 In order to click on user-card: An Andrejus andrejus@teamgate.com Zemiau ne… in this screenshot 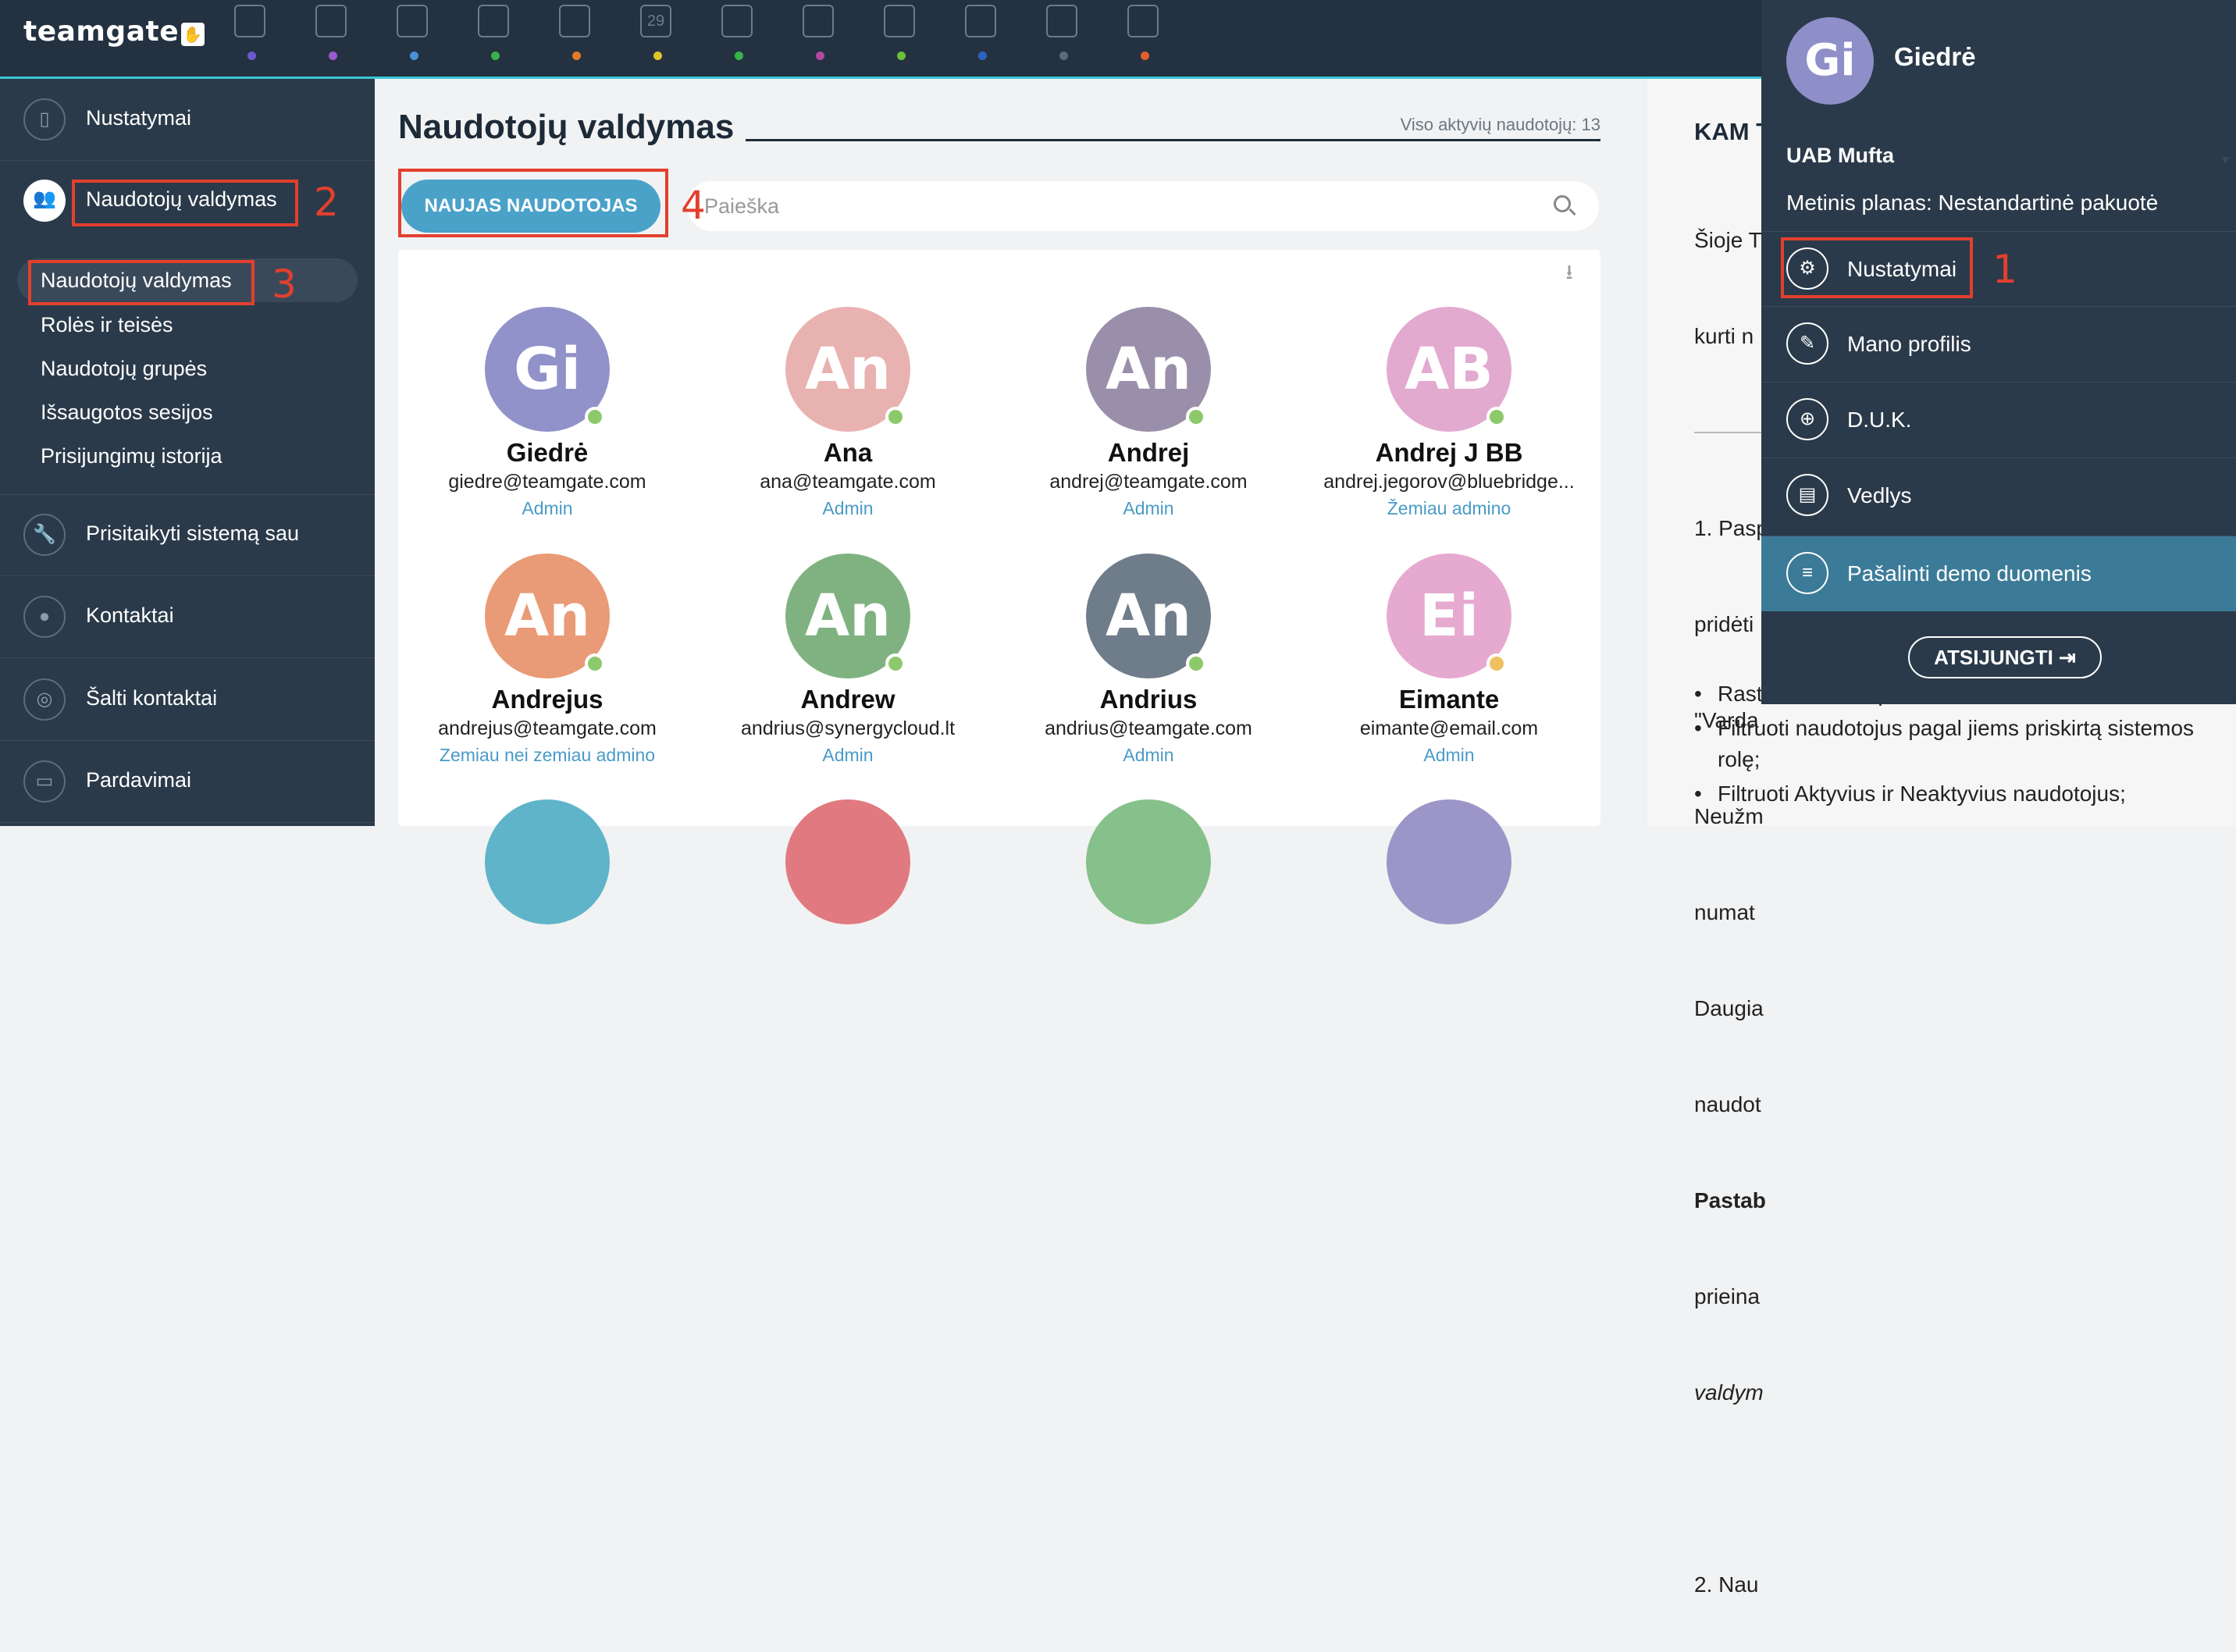, I will do `click(547, 660)`.